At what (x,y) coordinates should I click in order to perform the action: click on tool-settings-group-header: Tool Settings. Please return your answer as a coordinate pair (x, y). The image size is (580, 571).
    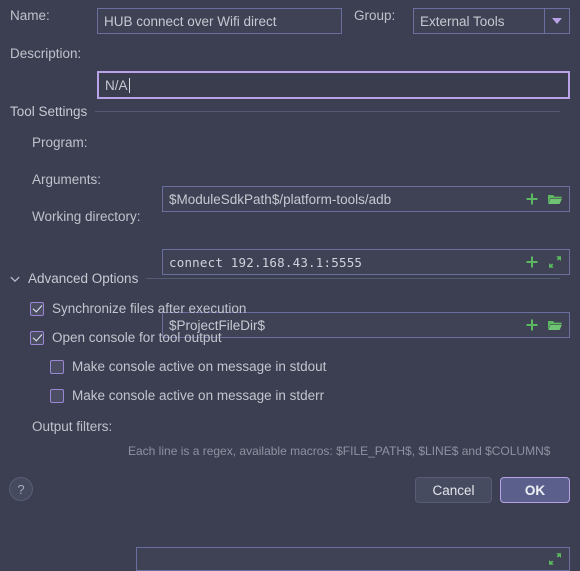
    Looking at the image, I should click on (290, 111).